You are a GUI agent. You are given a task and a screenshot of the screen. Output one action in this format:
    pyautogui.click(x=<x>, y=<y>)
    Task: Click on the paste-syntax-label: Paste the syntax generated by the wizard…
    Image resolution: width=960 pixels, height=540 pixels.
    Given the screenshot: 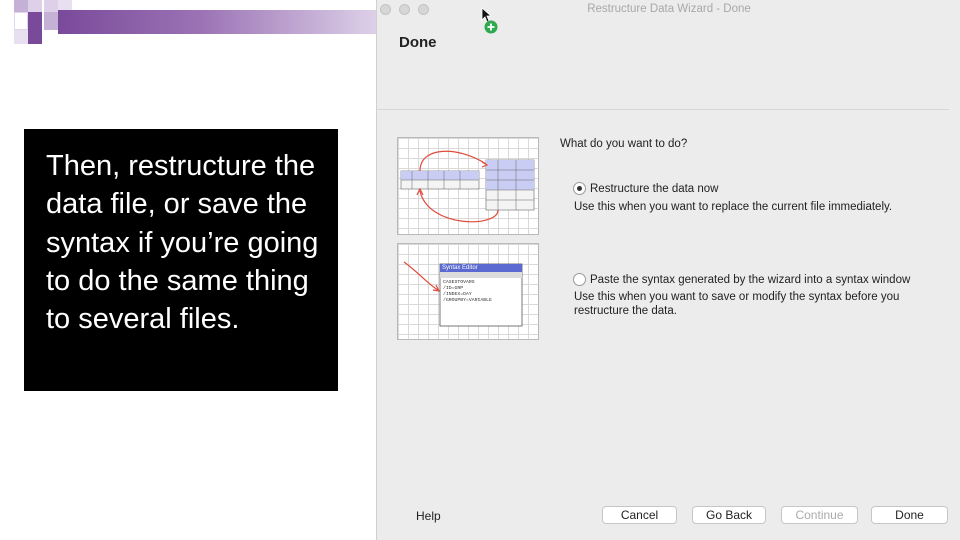 What is the action you would take?
    pyautogui.click(x=750, y=280)
    